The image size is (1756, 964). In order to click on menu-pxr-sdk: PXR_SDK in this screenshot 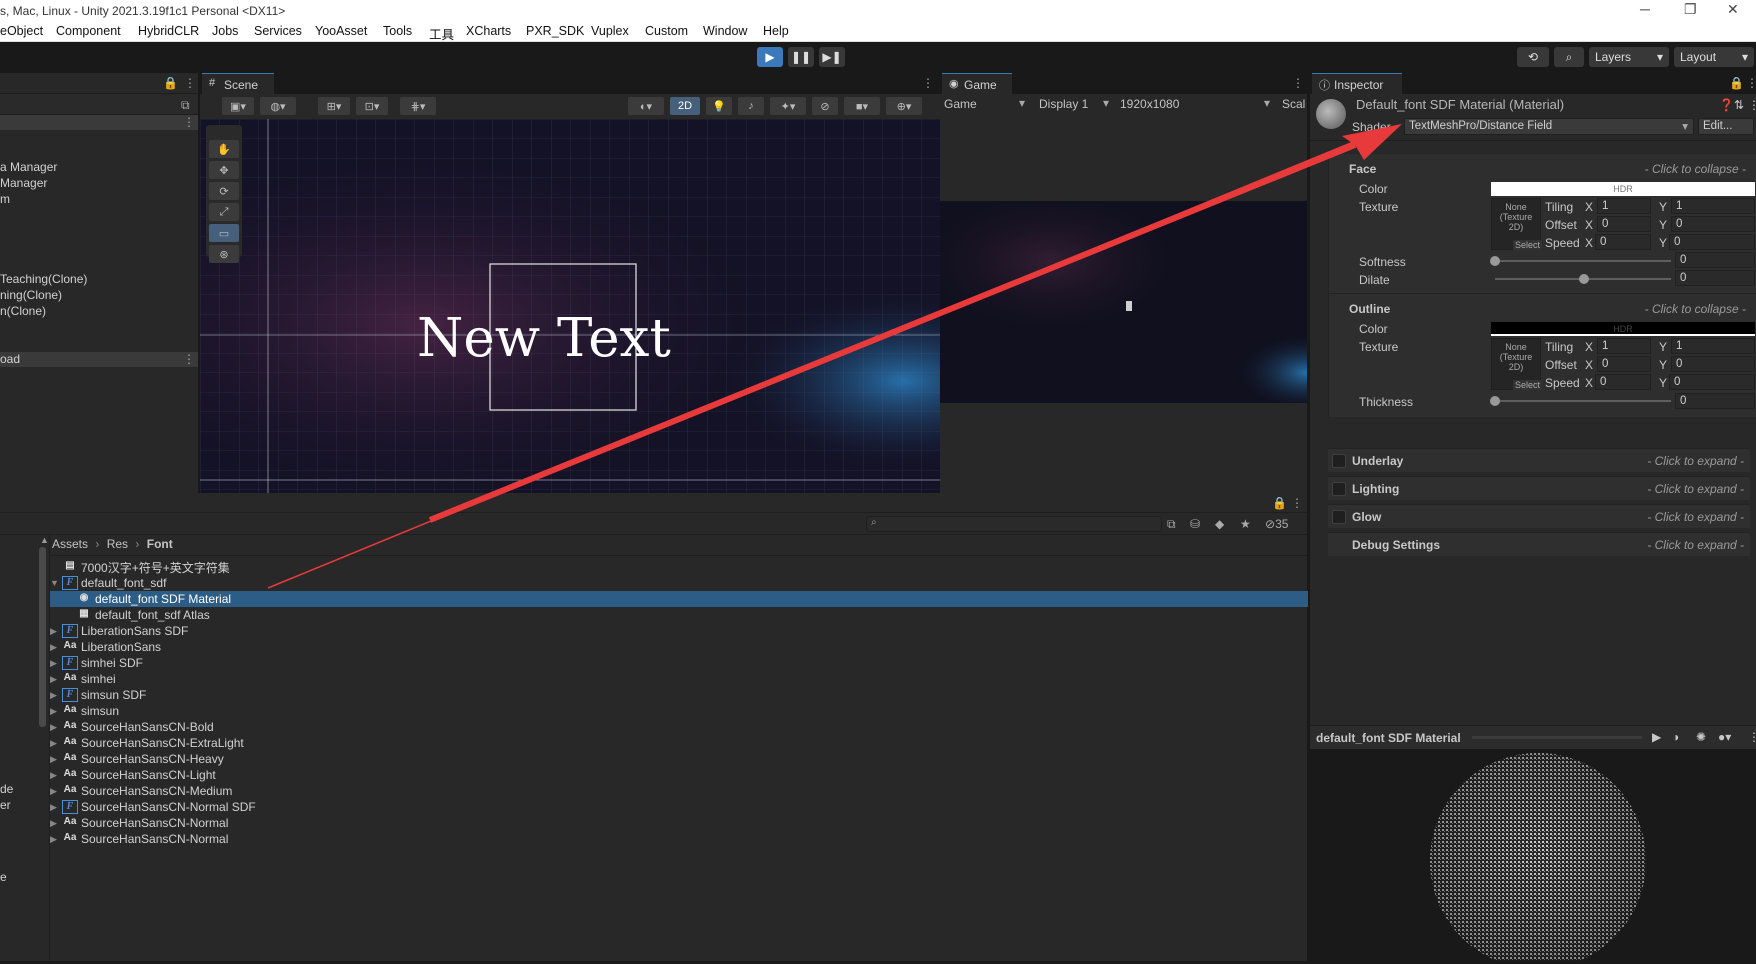, I will do `click(555, 31)`.